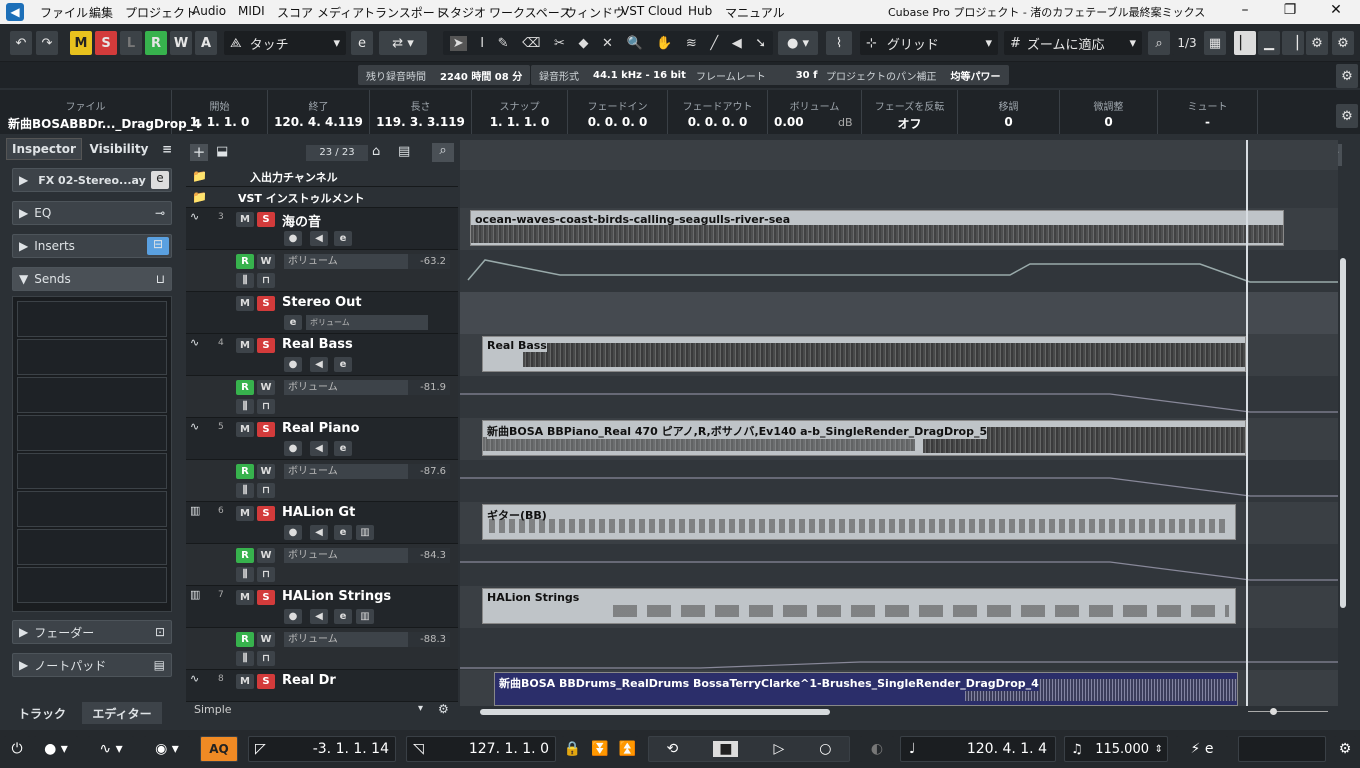  What do you see at coordinates (92, 246) in the screenshot?
I see `inserts-section: ▶ Inserts ⊟` at bounding box center [92, 246].